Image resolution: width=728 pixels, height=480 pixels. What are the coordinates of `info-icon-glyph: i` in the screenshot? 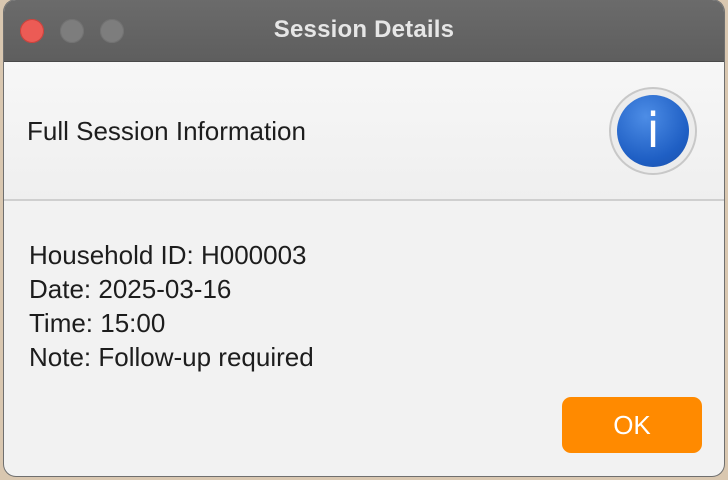 It's located at (653, 131).